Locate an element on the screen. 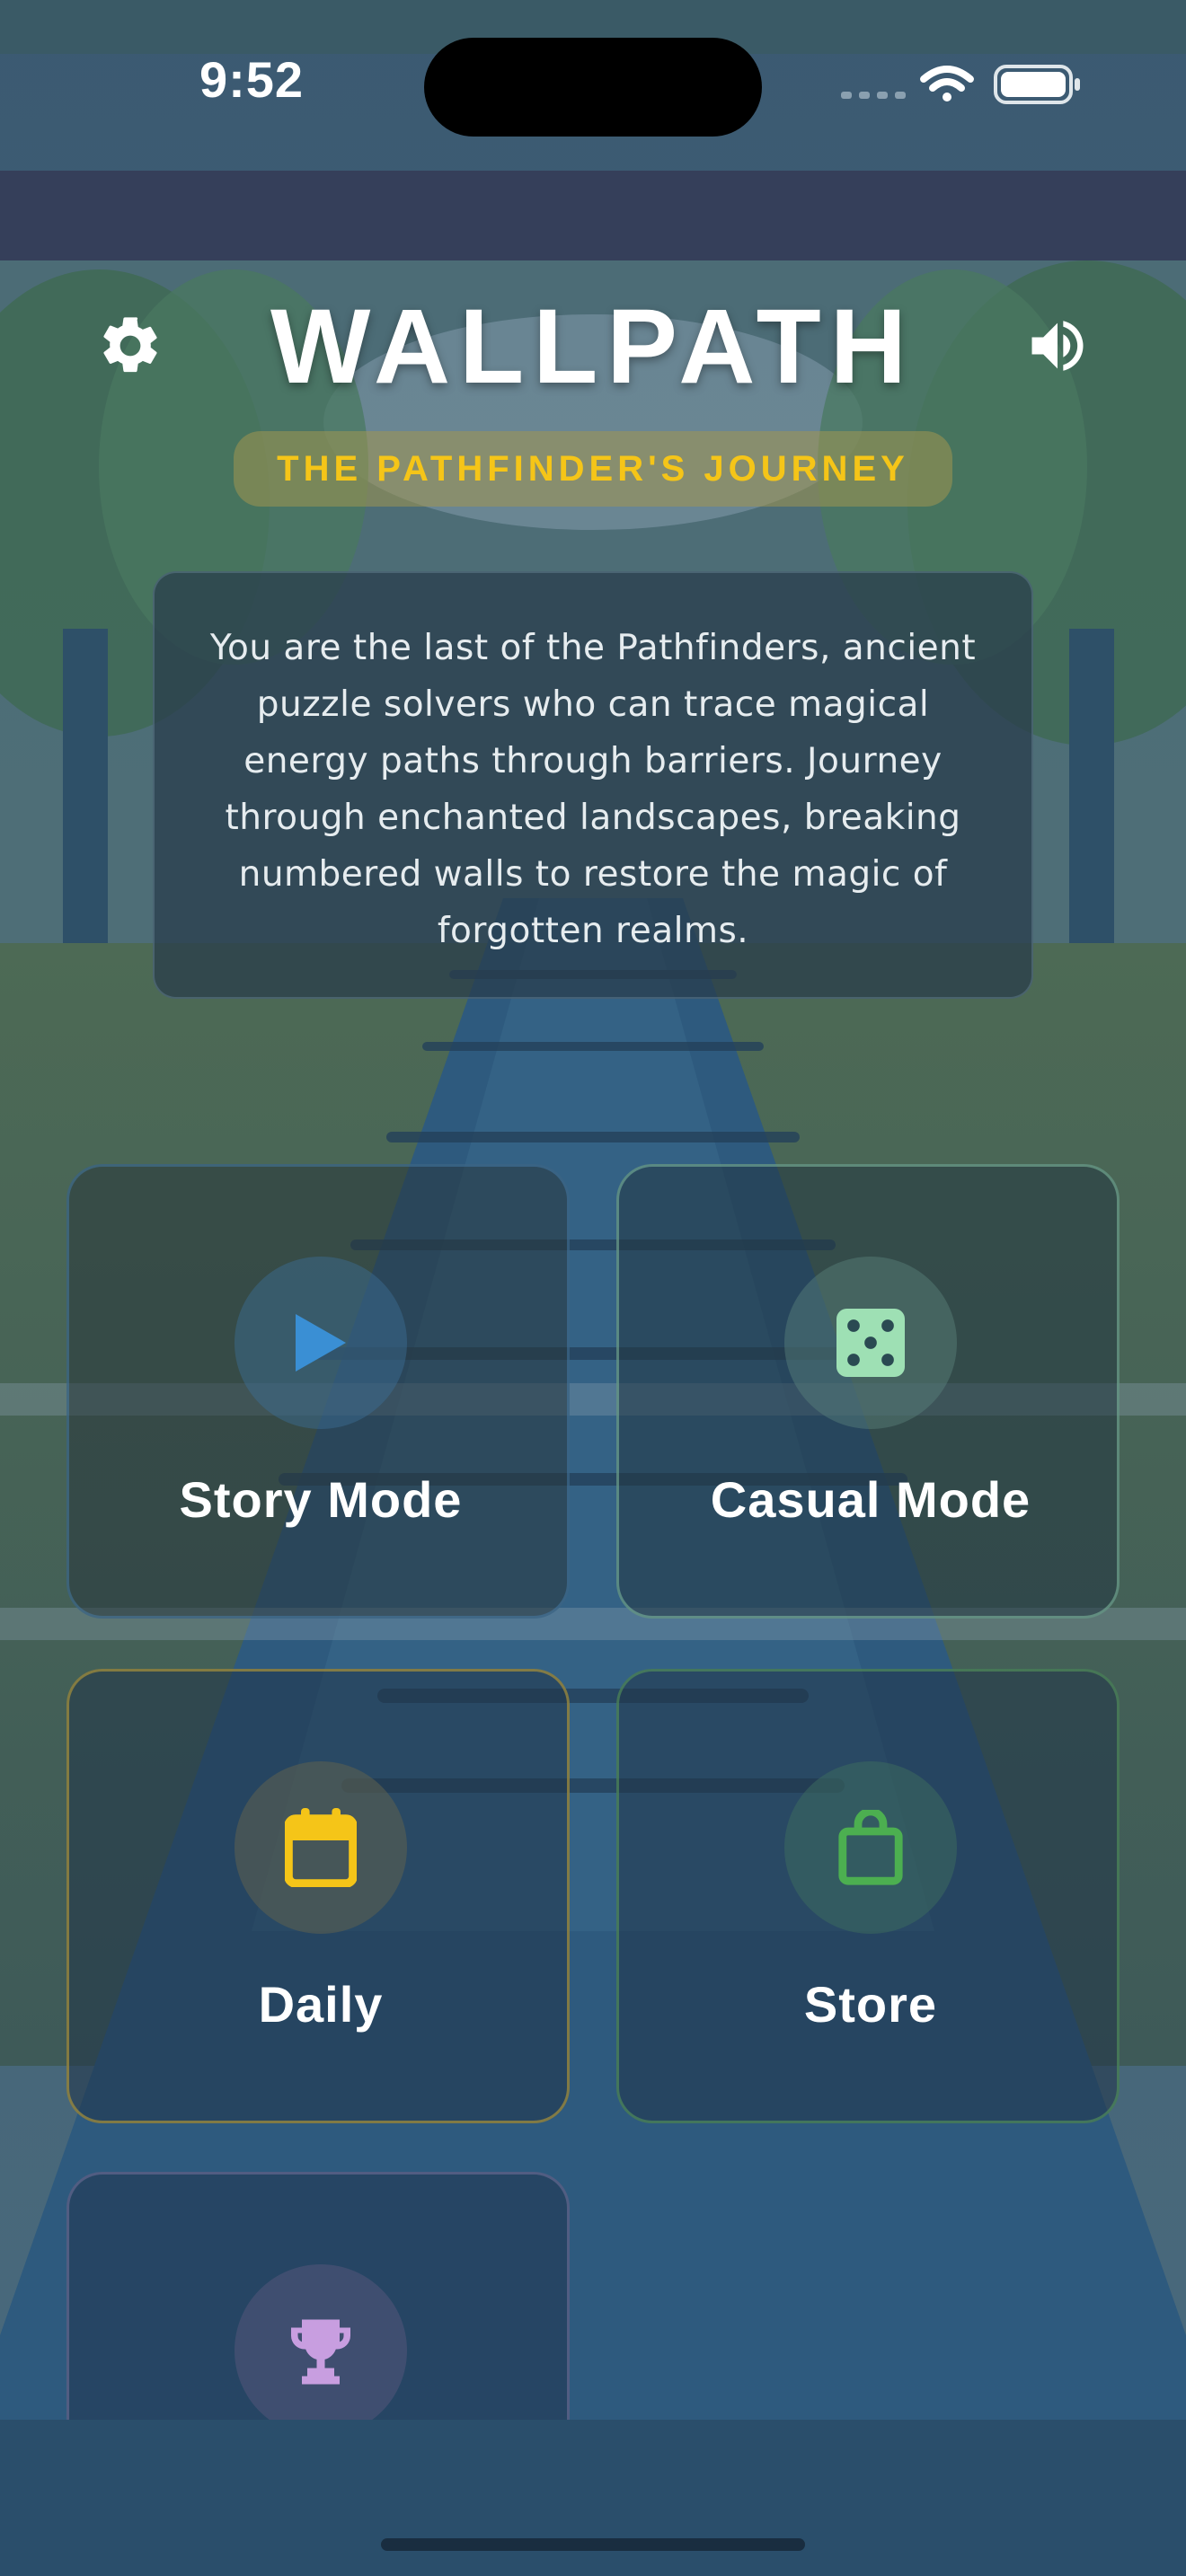 This screenshot has height=2576, width=1186. story-mode-label: Story Mode is located at coordinates (321, 1499).